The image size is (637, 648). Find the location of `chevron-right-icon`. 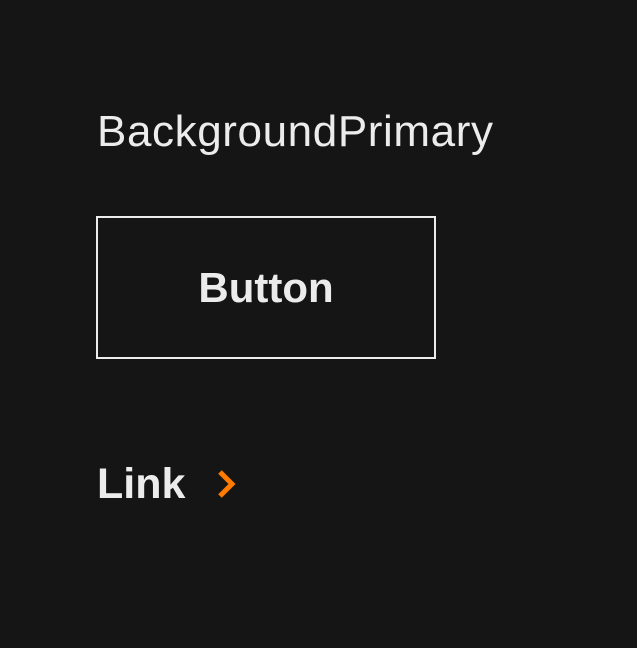

chevron-right-icon is located at coordinates (226, 484).